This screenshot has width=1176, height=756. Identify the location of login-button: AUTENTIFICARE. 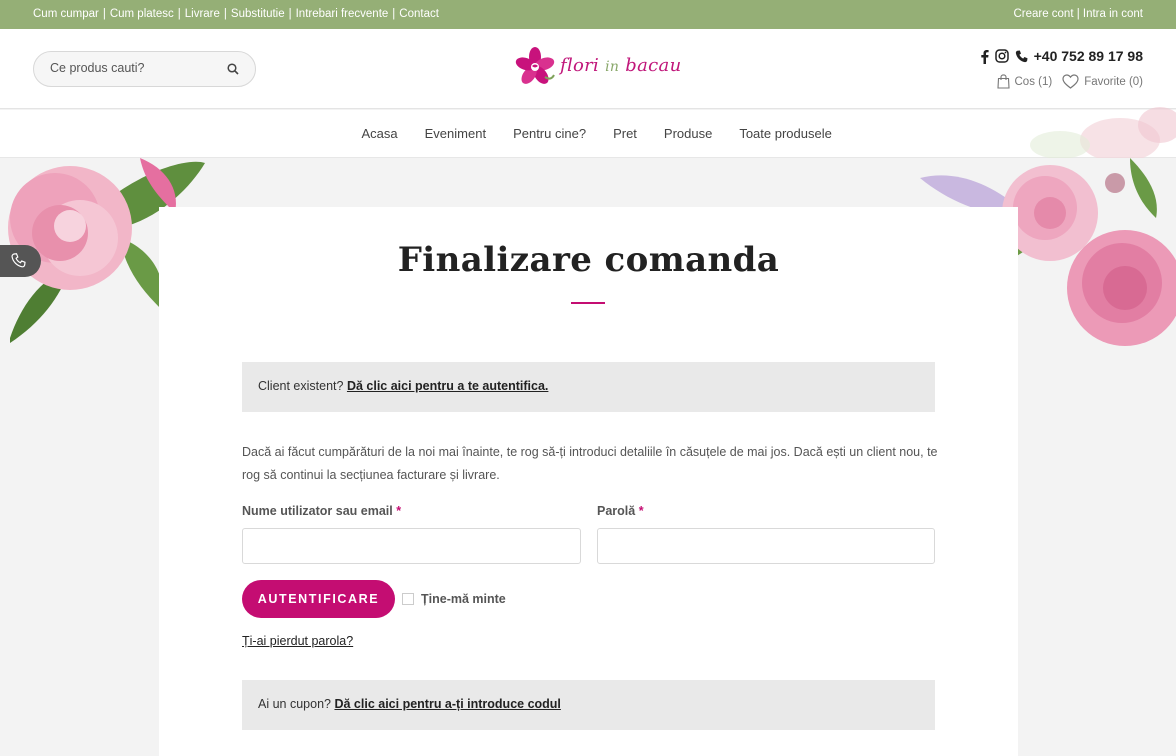
(318, 599).